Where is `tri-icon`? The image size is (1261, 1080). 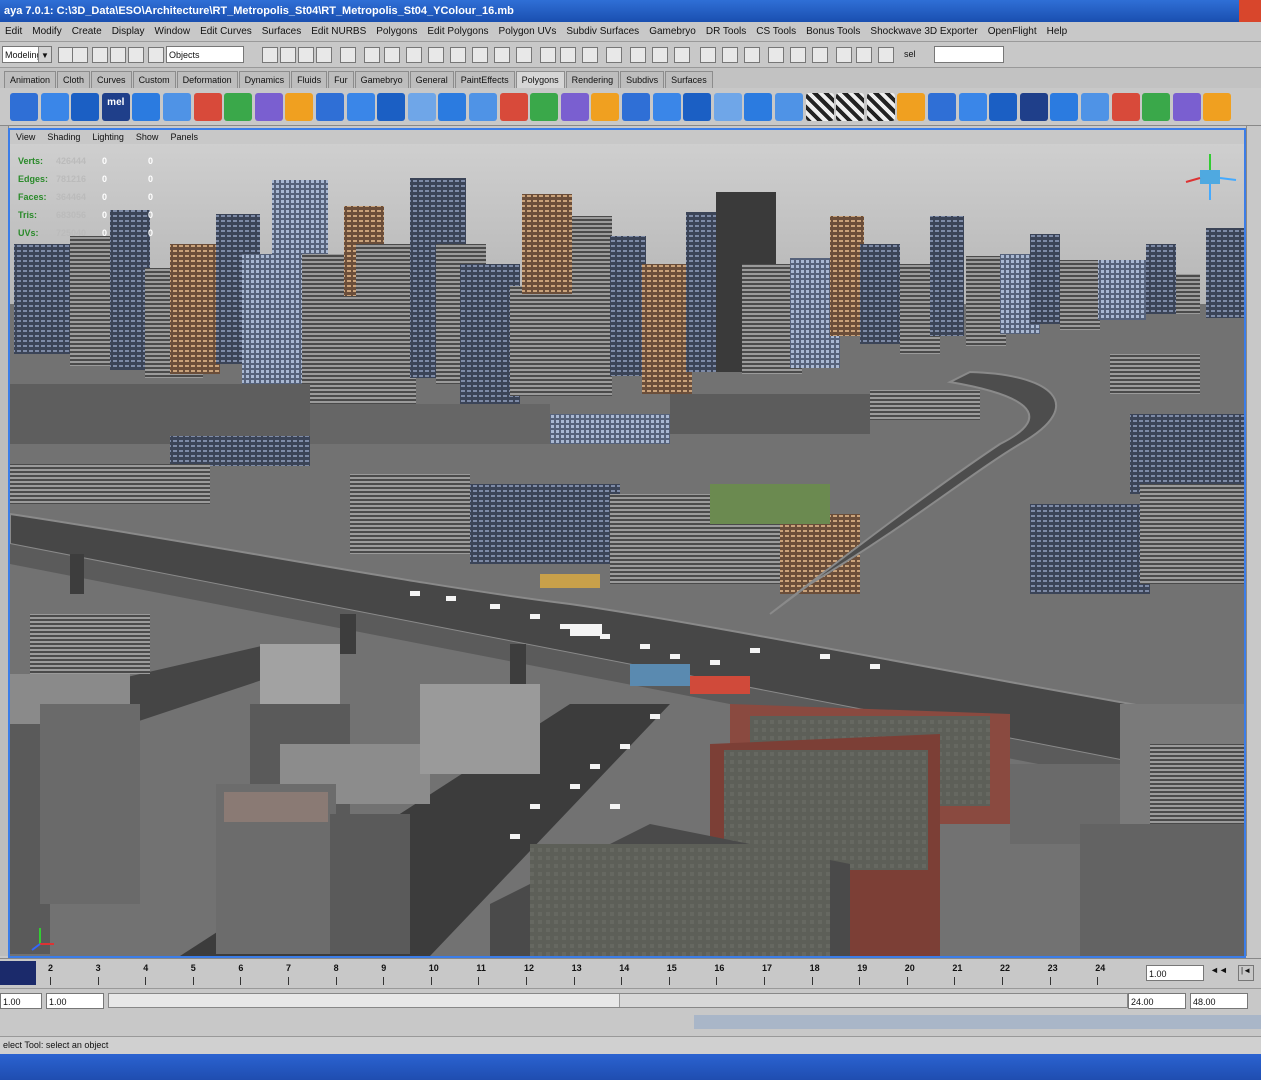 tri-icon is located at coordinates (1095, 107).